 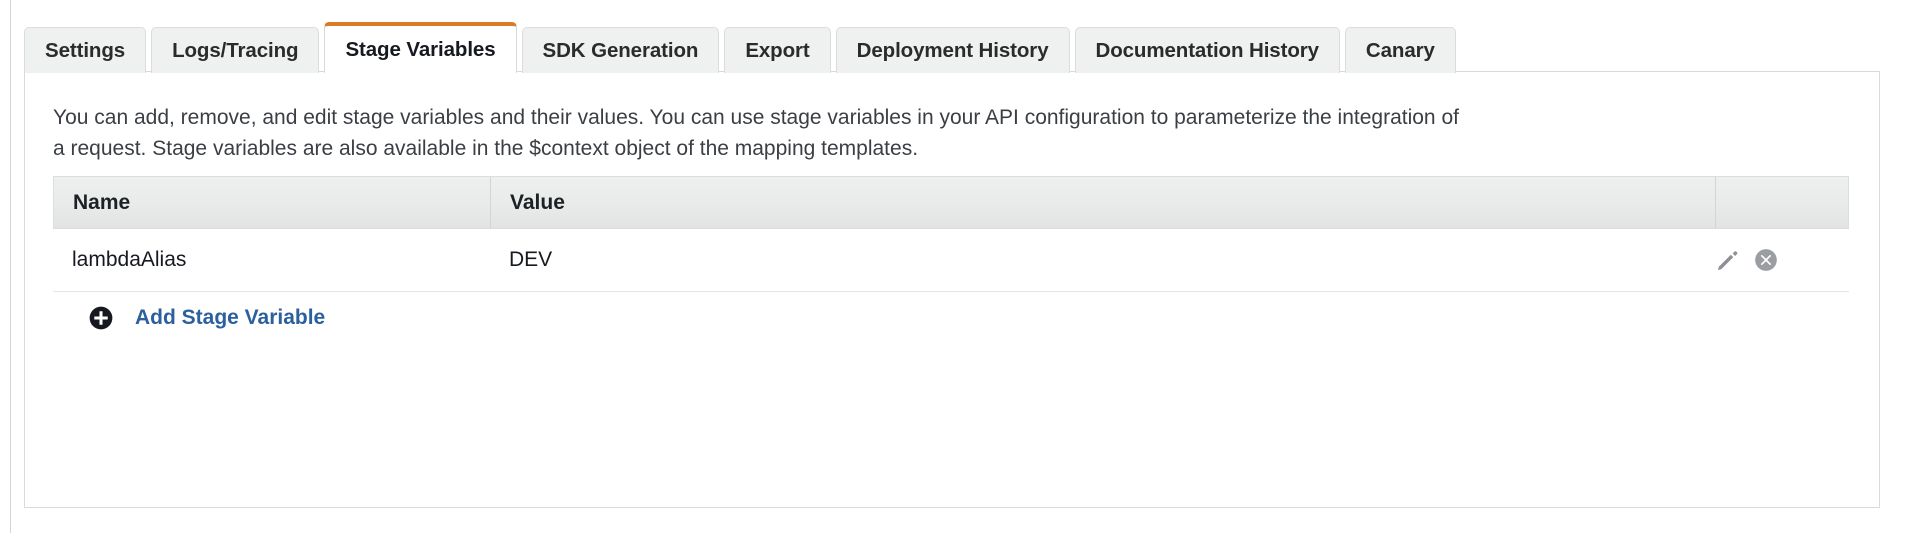 I want to click on variable-value-text: DEV, so click(x=531, y=259).